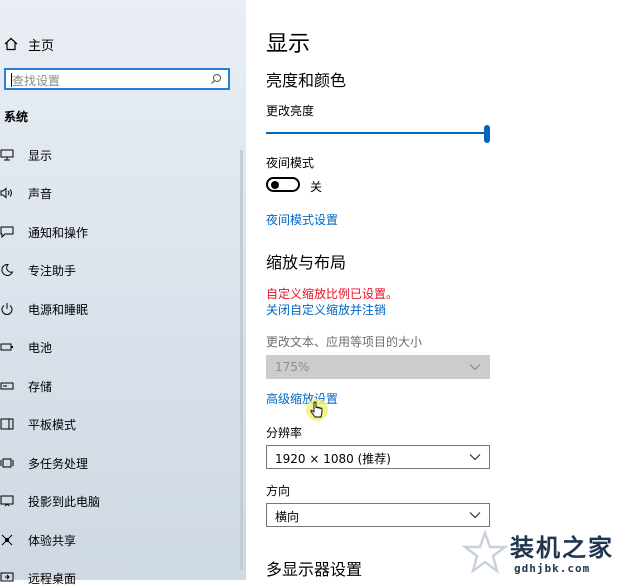  I want to click on scale-dropdown: 175%, so click(378, 367).